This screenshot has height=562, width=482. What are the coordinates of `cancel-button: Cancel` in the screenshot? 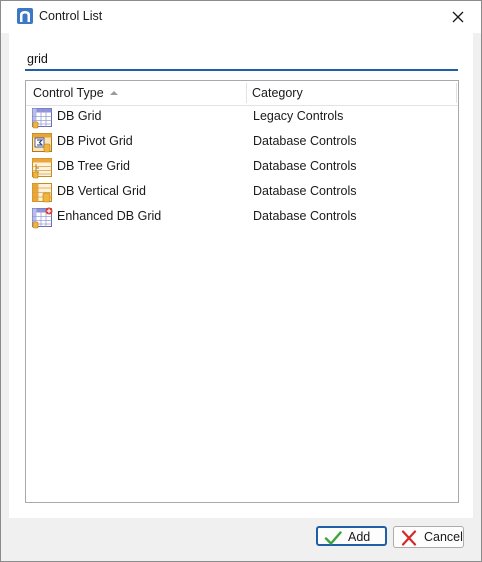 It's located at (428, 537).